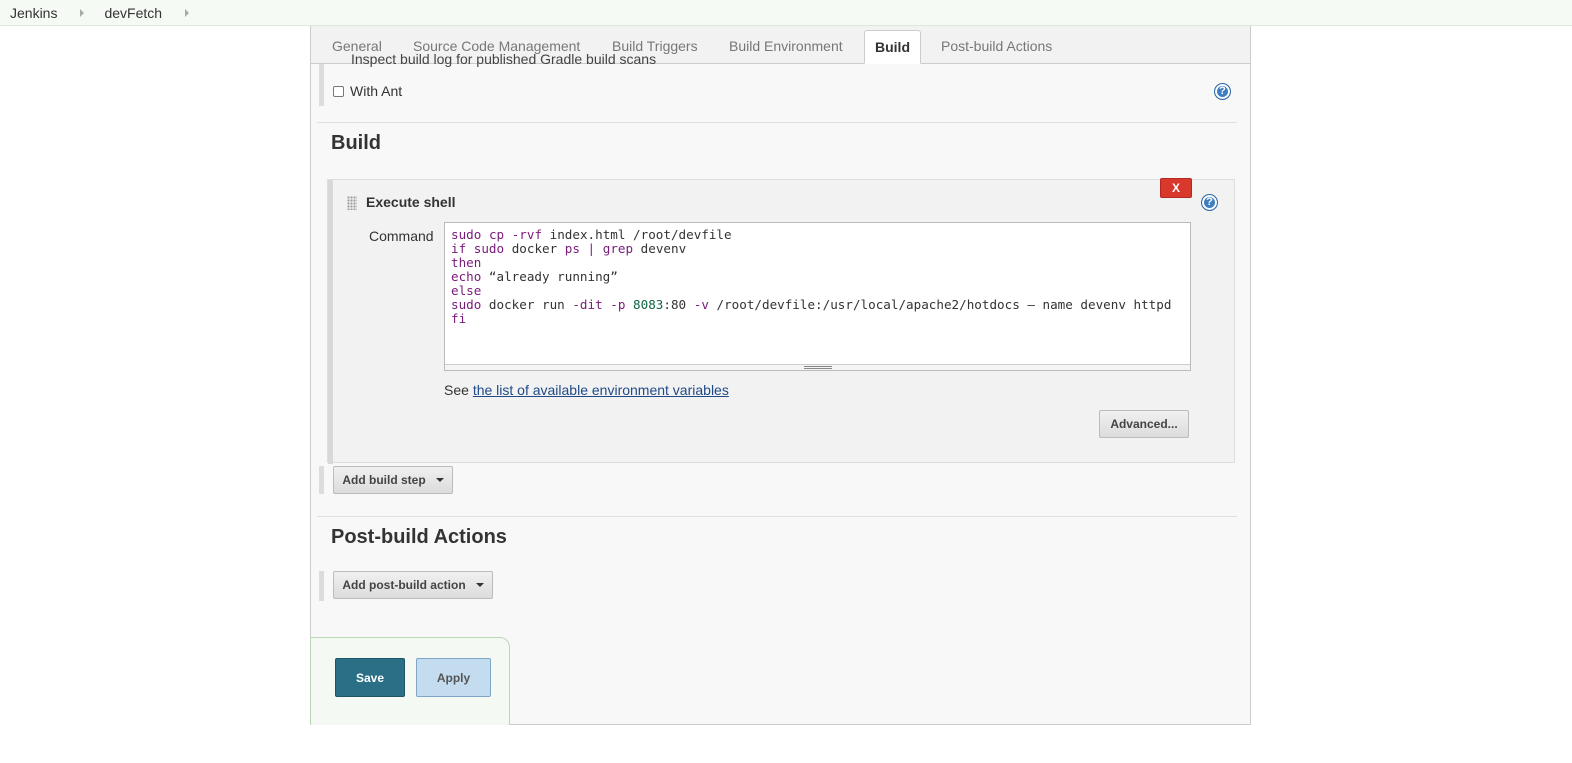 This screenshot has width=1572, height=763. What do you see at coordinates (453, 677) in the screenshot?
I see `apply-button: Apply` at bounding box center [453, 677].